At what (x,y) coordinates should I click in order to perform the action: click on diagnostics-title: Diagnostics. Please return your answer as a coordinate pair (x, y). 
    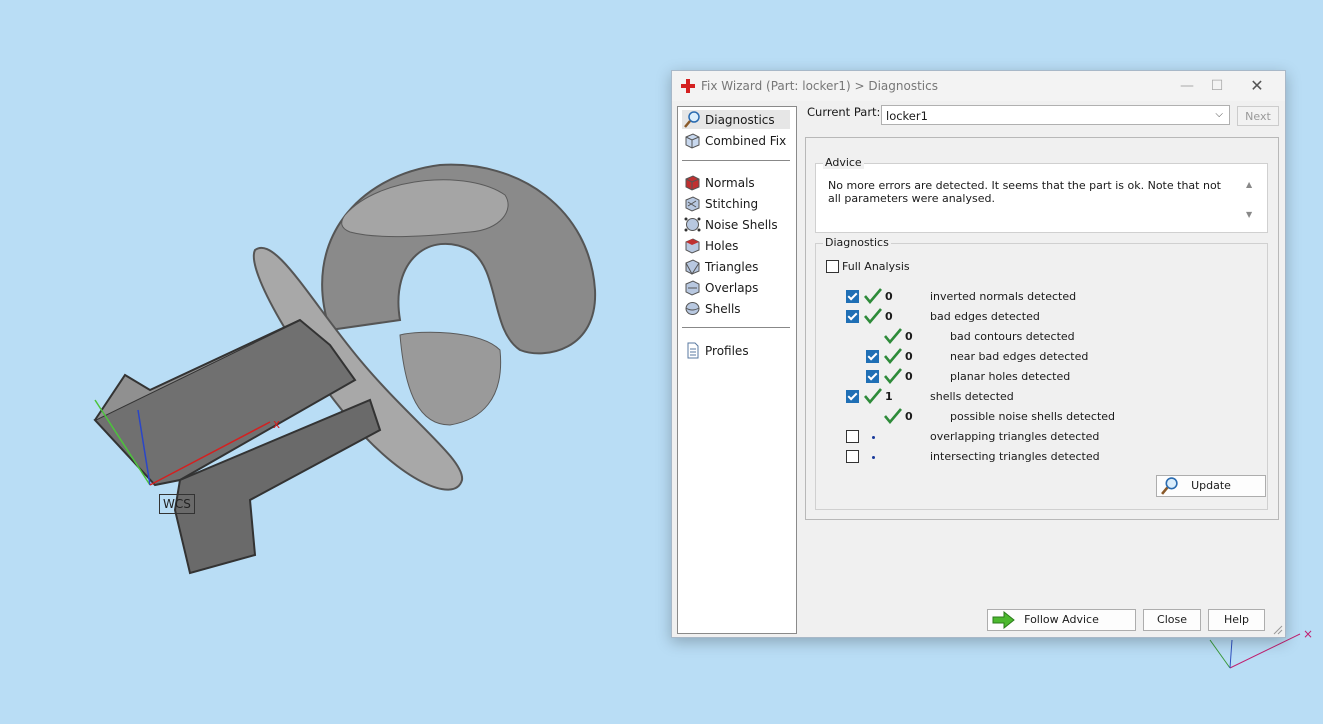
    Looking at the image, I should click on (857, 242).